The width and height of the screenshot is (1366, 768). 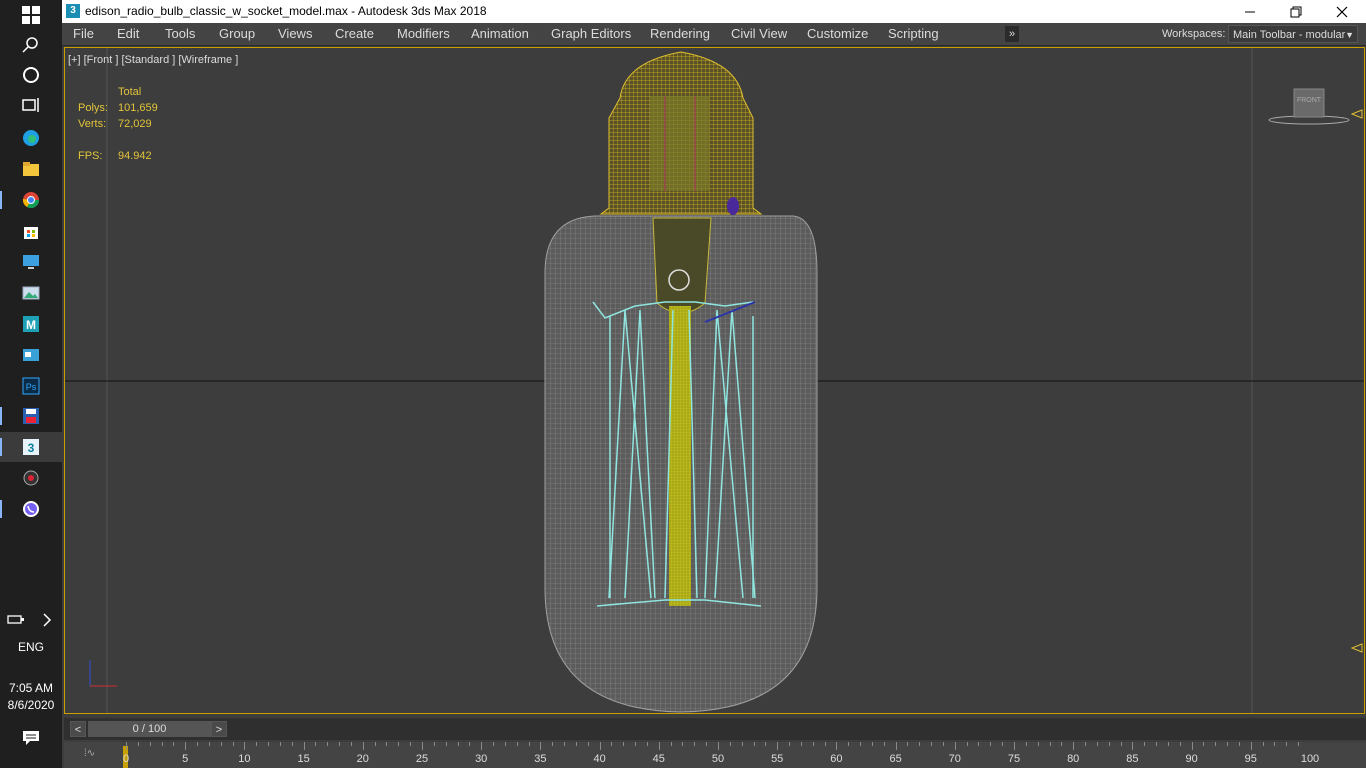 I want to click on menu-tools: Tools, so click(x=180, y=33).